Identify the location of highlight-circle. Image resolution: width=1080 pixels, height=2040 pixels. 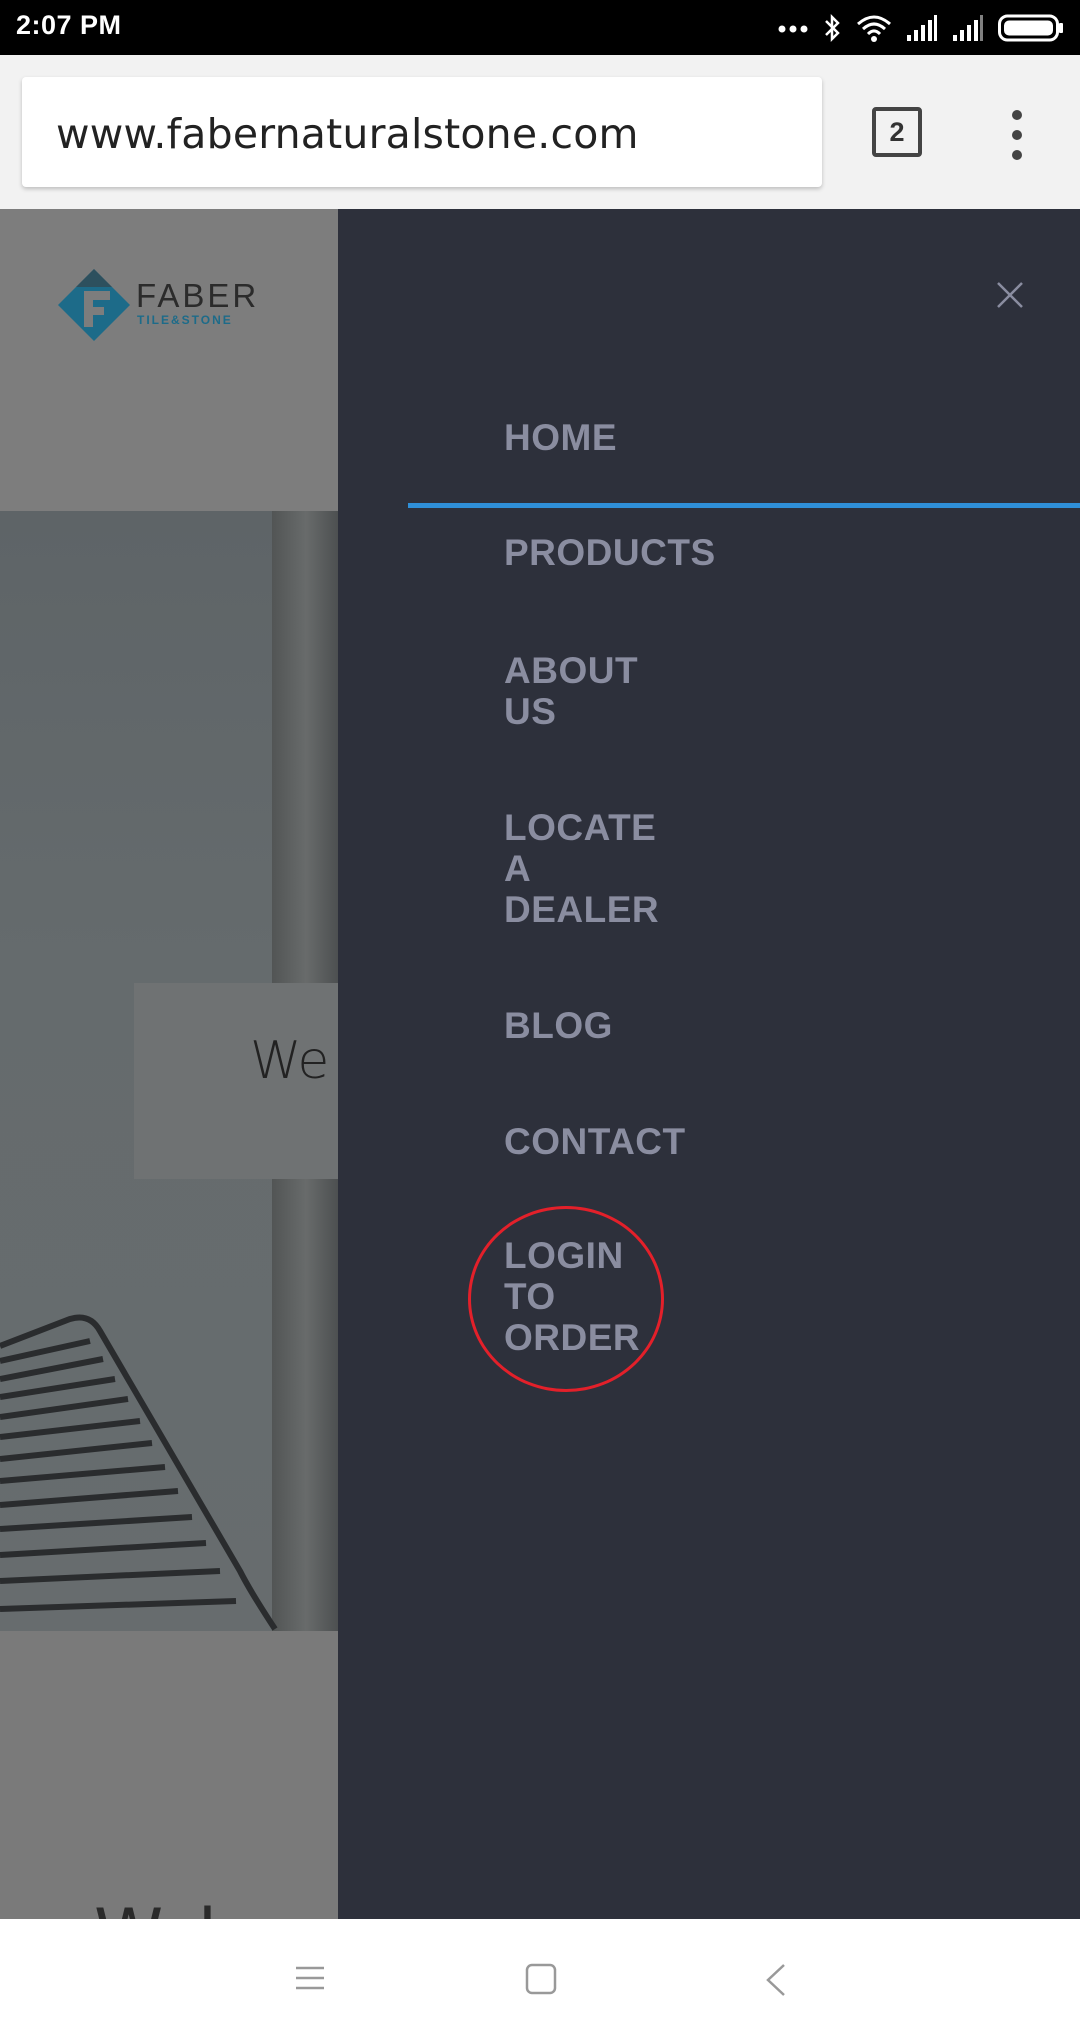
(566, 1299).